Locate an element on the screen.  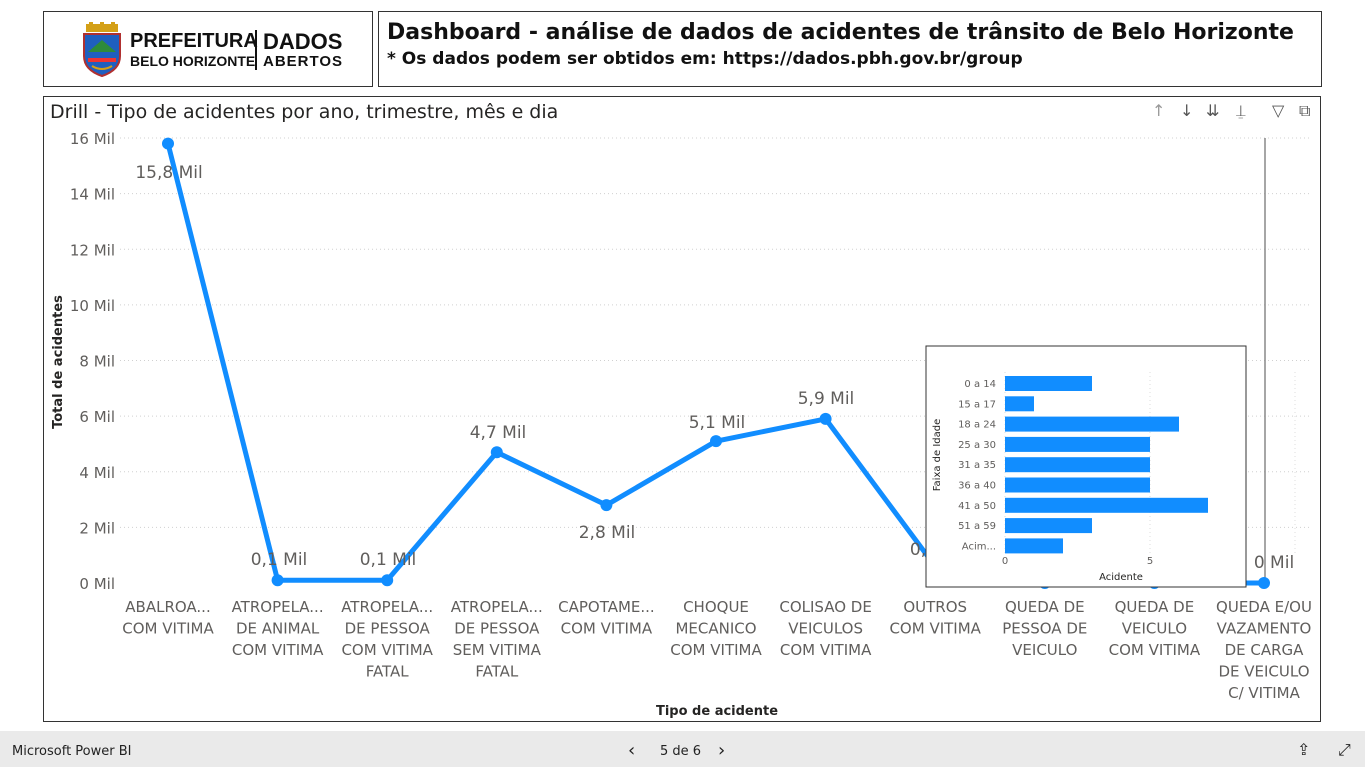
y-tick-label: 8 Mil is located at coordinates (97, 362).